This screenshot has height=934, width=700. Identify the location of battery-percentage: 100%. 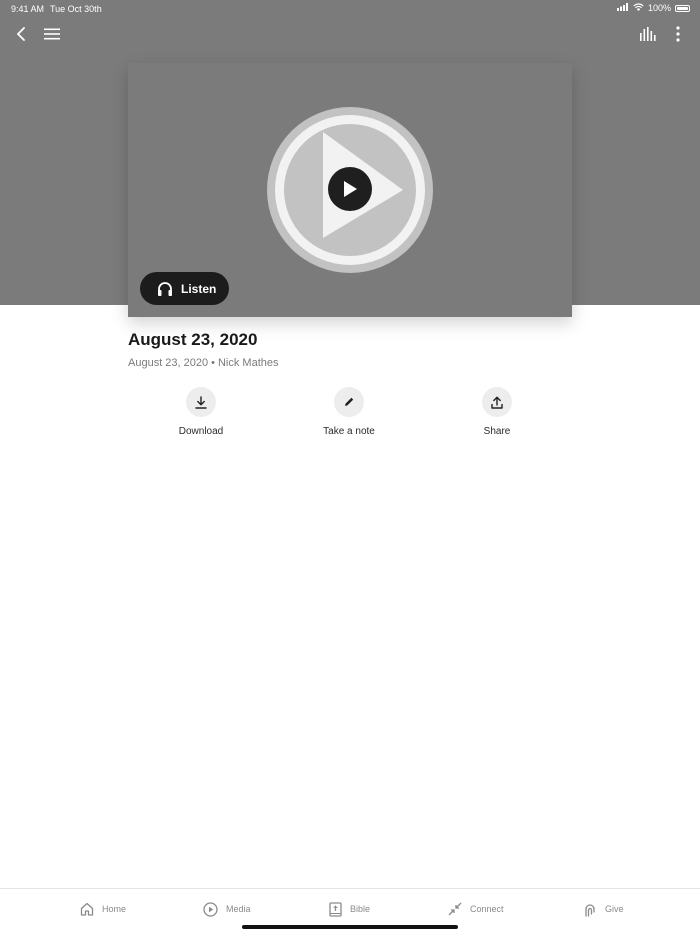
(659, 8).